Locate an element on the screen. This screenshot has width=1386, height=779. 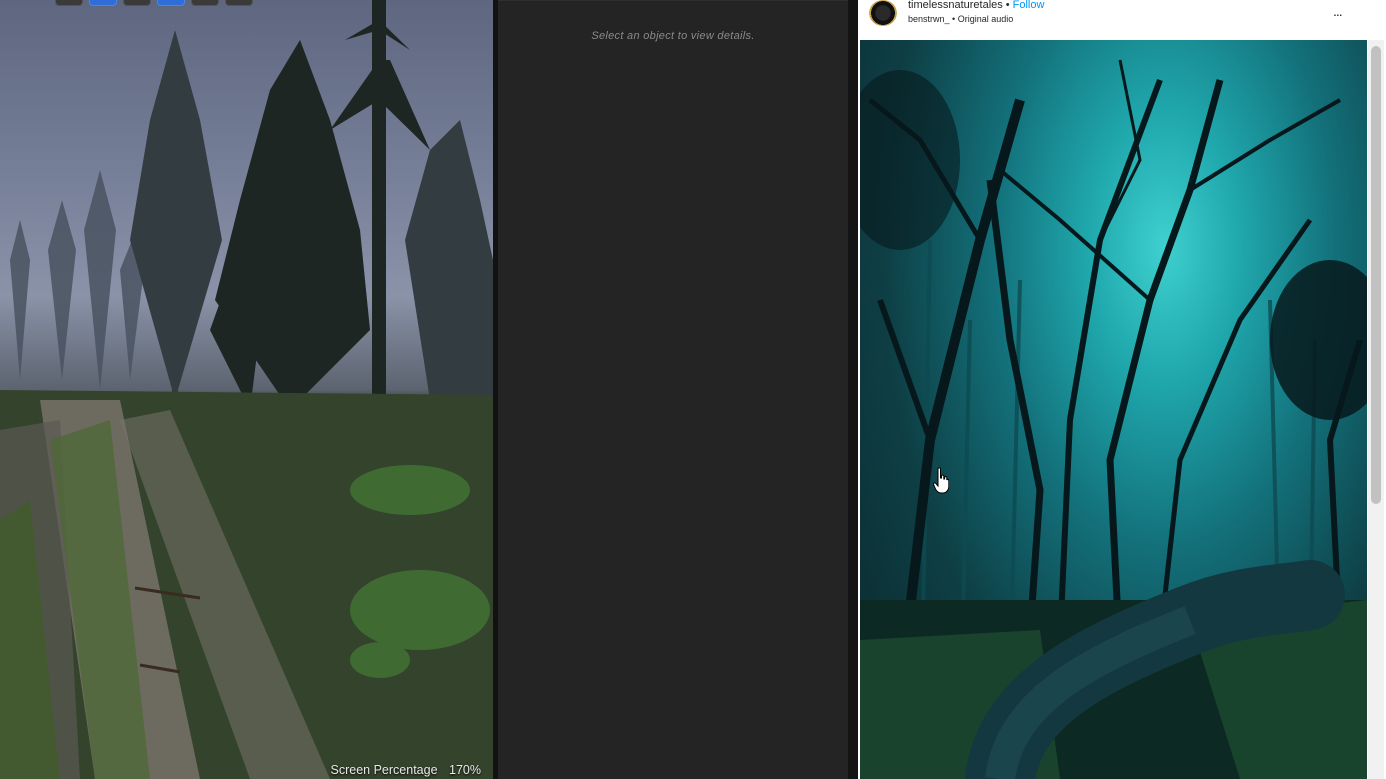
viewport-toolbar is located at coordinates (154, 3).